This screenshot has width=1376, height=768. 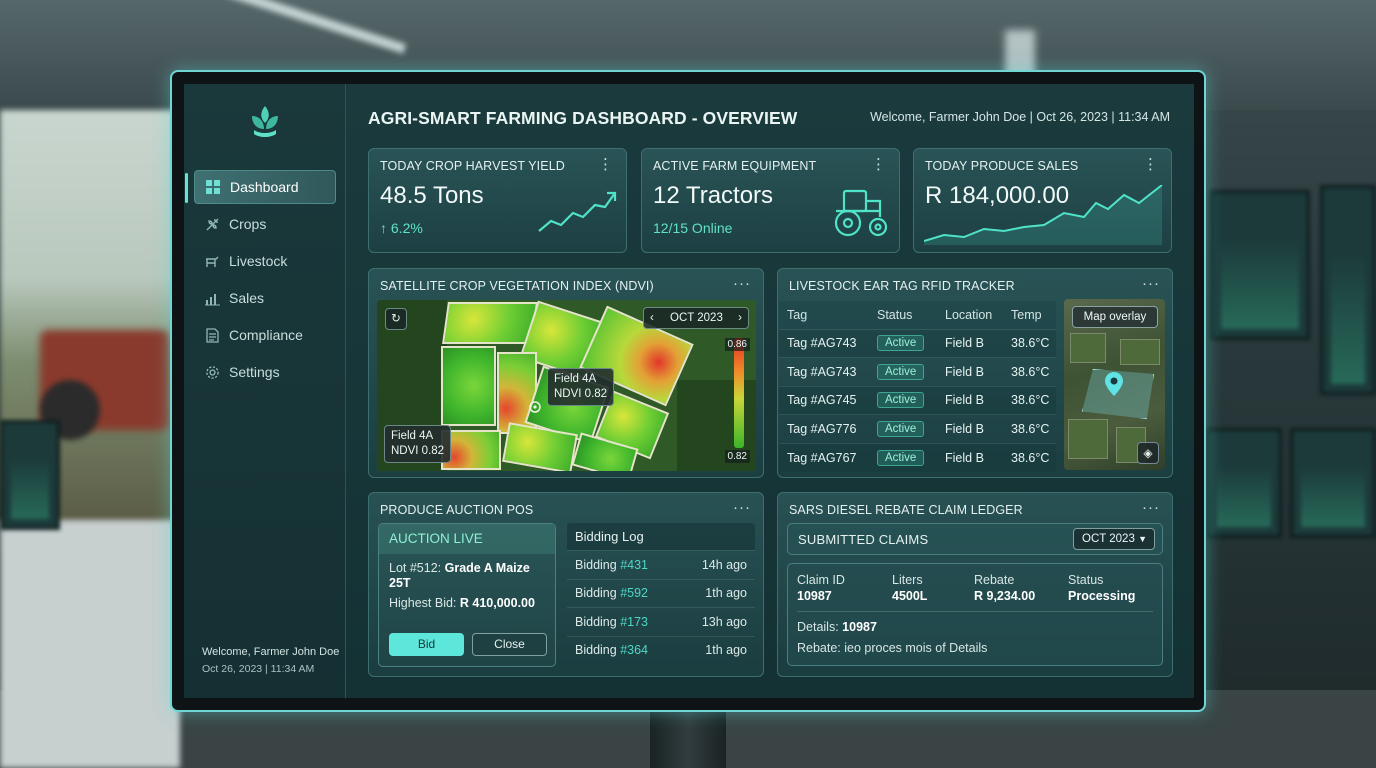 What do you see at coordinates (824, 315) in the screenshot?
I see `column-header: Tag` at bounding box center [824, 315].